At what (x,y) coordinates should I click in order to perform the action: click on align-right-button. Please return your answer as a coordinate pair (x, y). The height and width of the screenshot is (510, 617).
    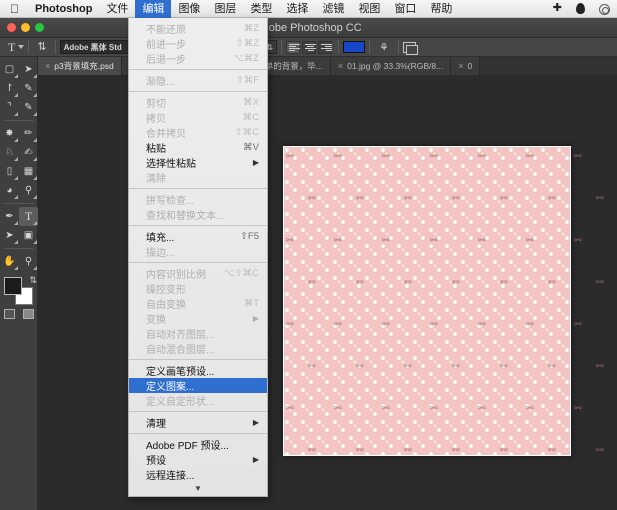
    Looking at the image, I should click on (324, 47).